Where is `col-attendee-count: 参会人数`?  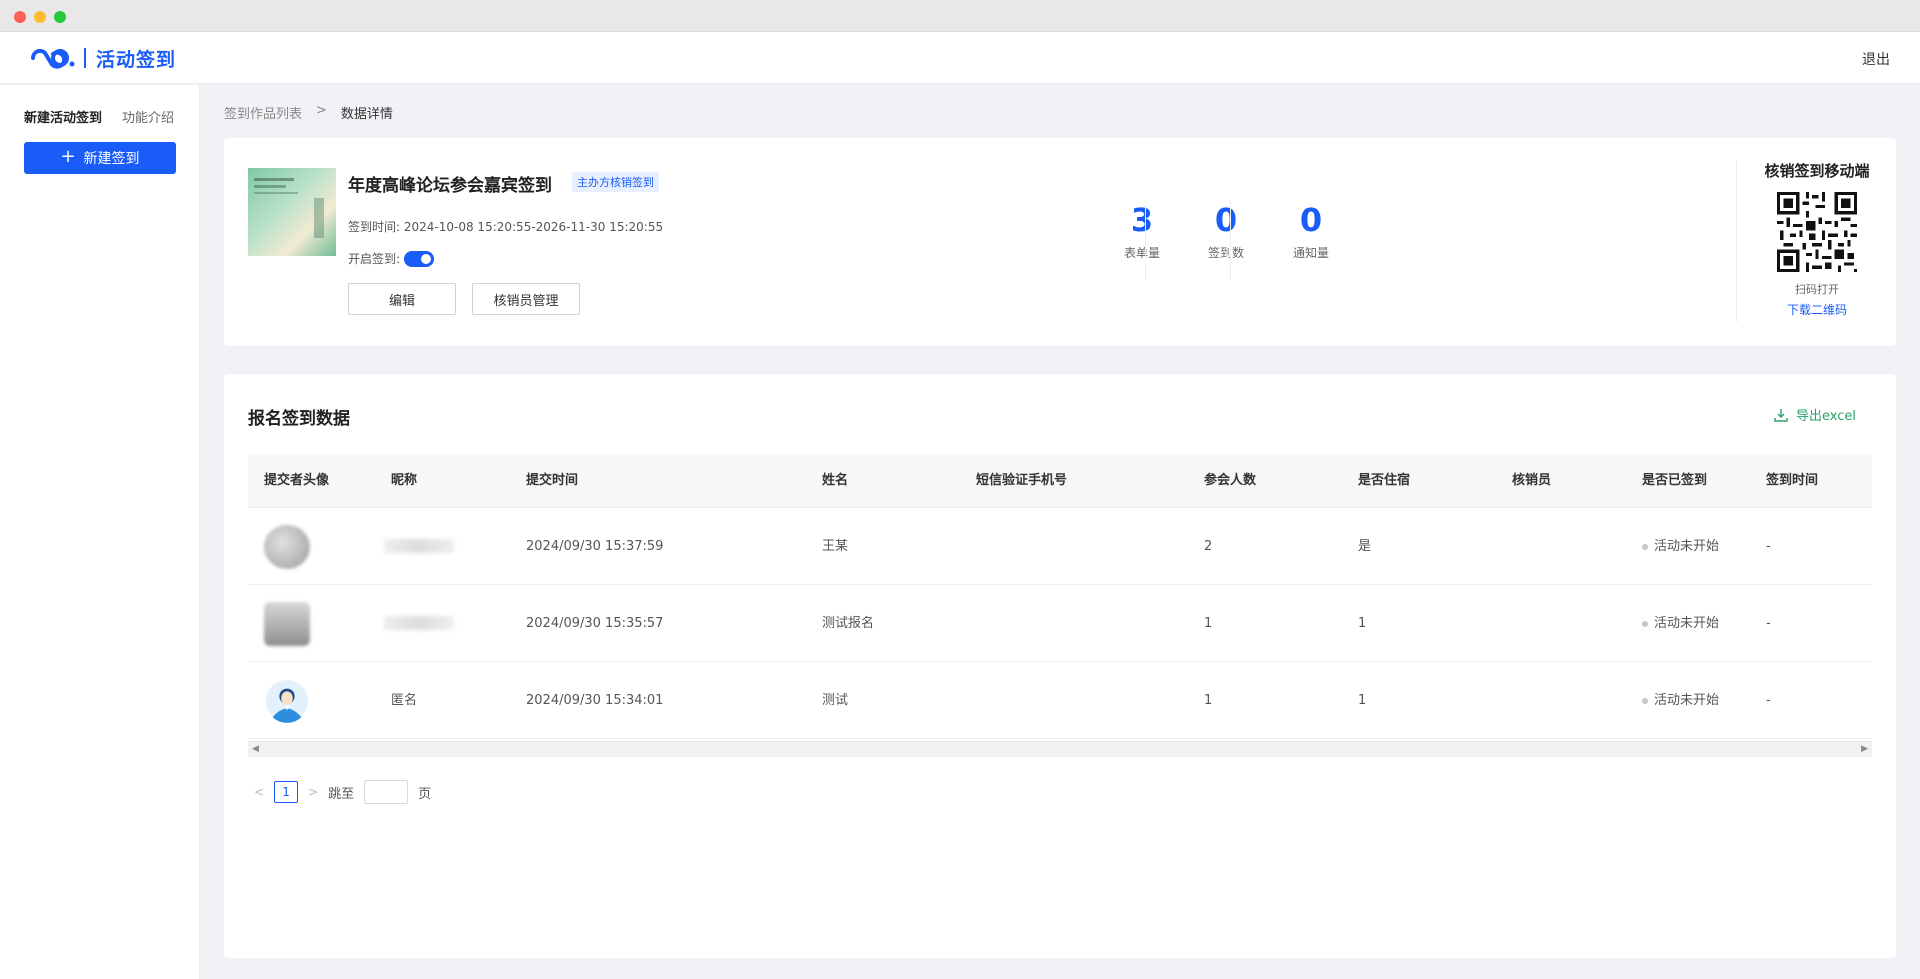 col-attendee-count: 参会人数 is located at coordinates (1230, 481).